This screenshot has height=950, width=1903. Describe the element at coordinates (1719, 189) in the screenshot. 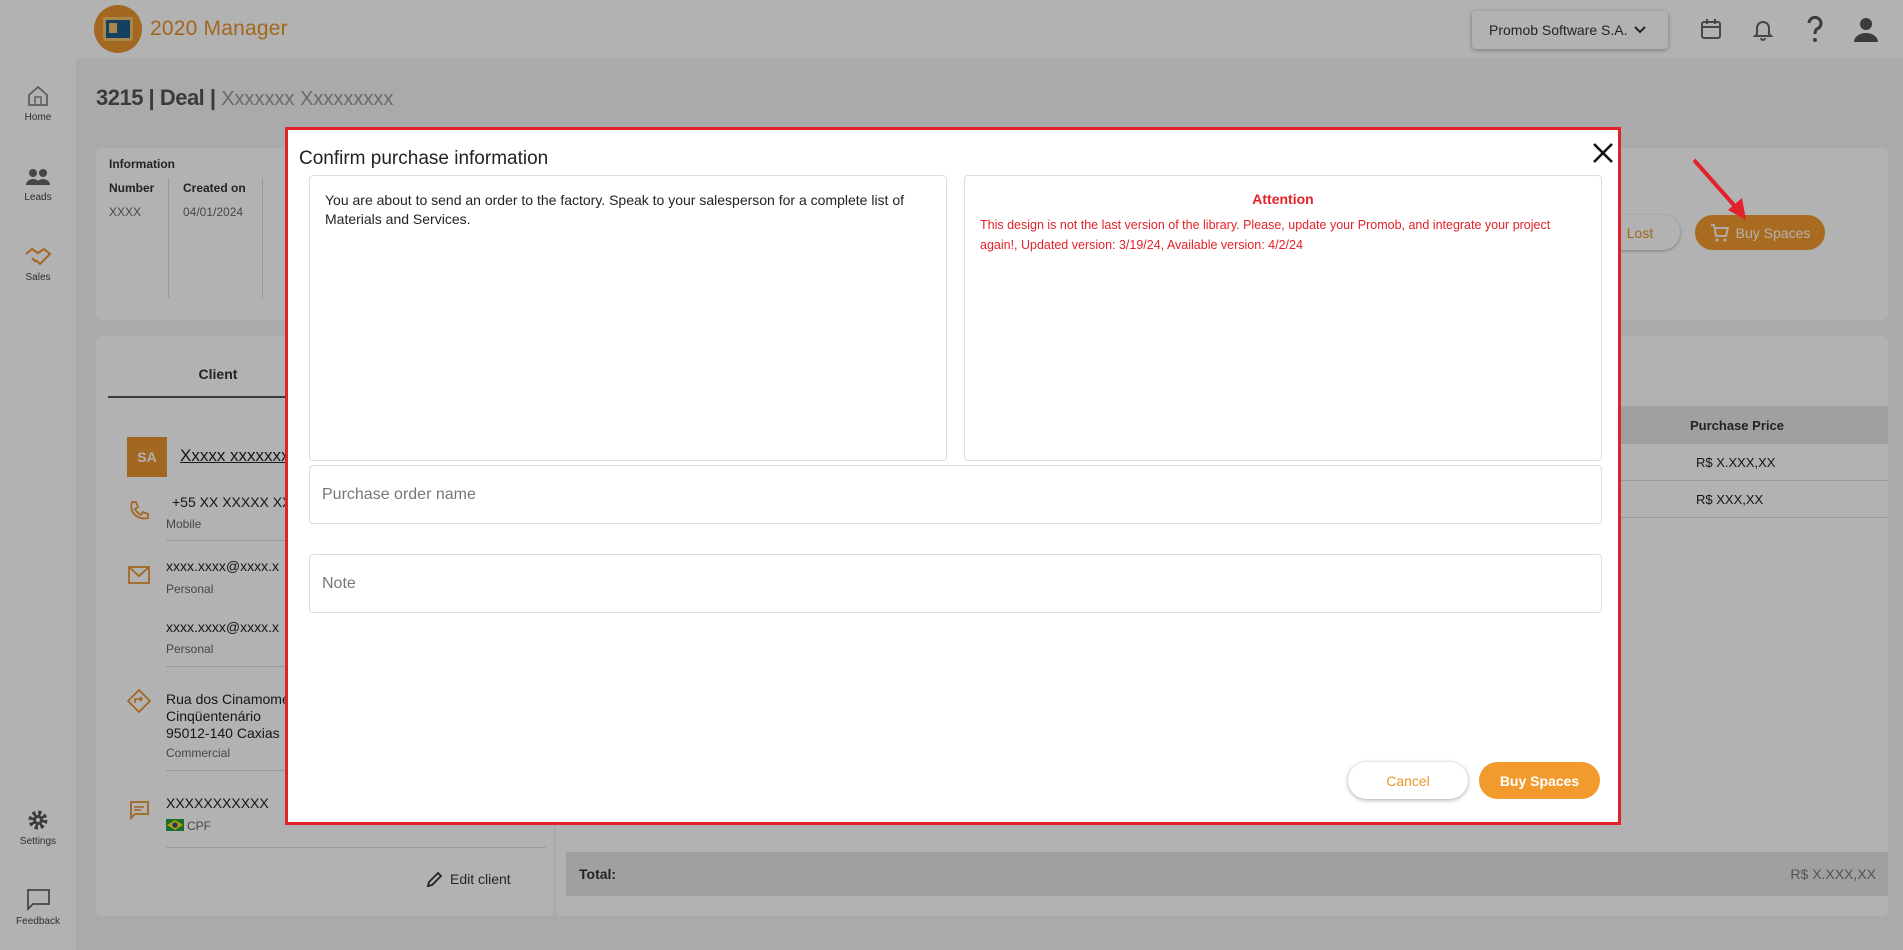

I see `annotation-arrow-icon` at that location.